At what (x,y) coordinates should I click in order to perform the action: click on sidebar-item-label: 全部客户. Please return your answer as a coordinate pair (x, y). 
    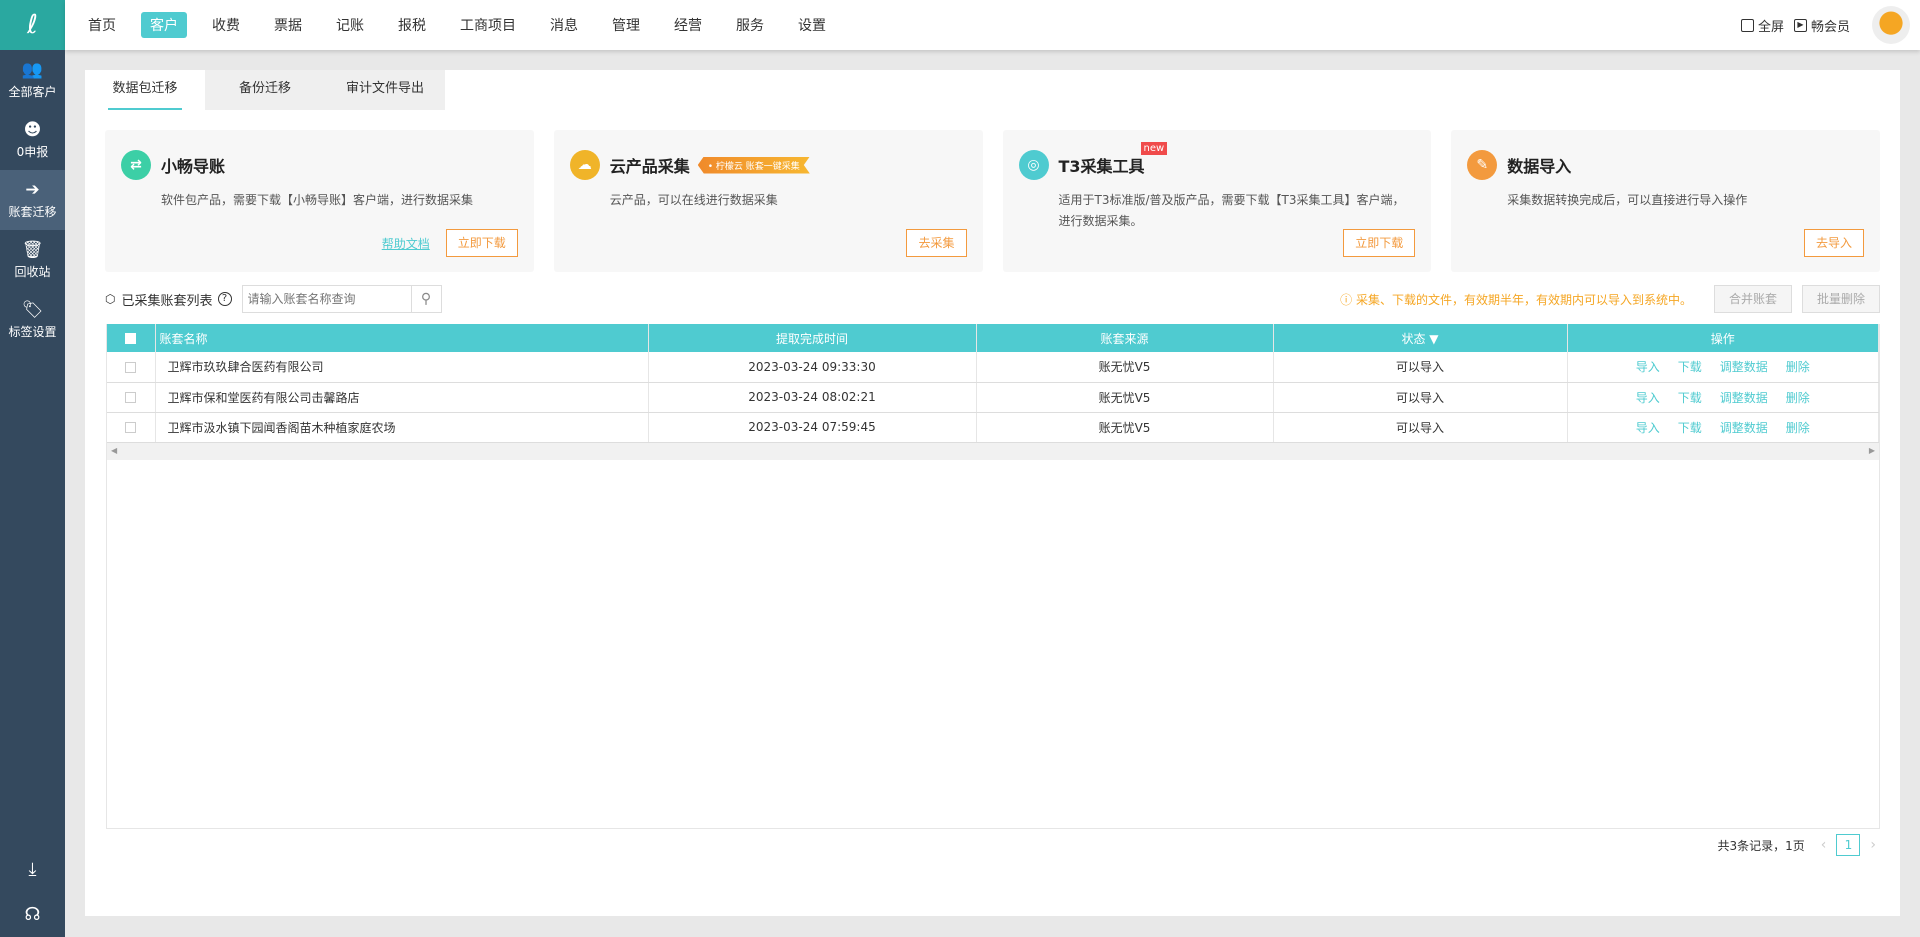
    Looking at the image, I should click on (32, 92).